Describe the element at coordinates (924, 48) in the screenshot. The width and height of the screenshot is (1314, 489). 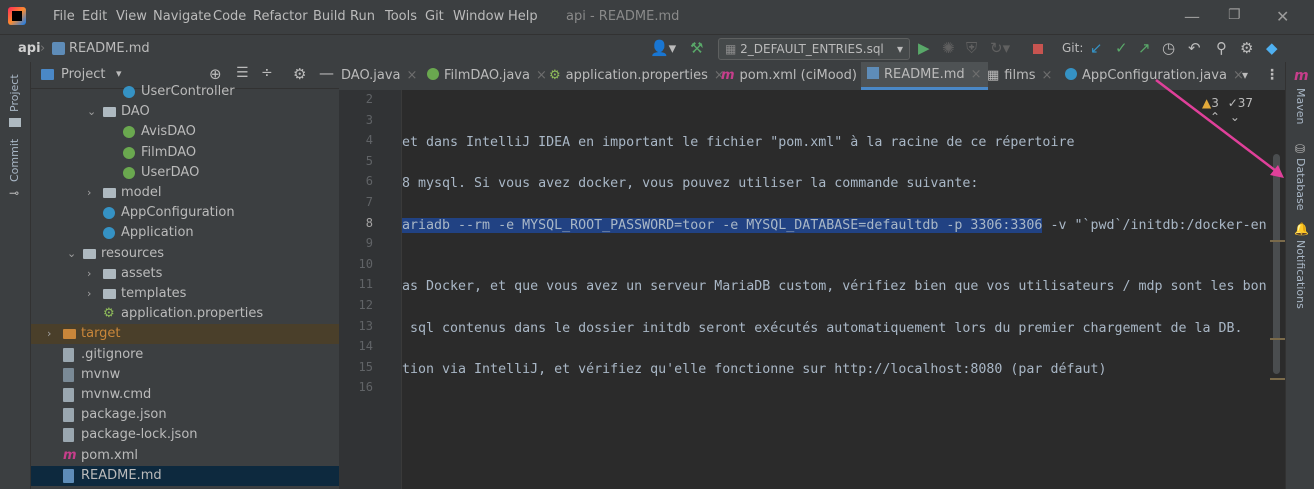
I see `run-icon: ▶` at that location.